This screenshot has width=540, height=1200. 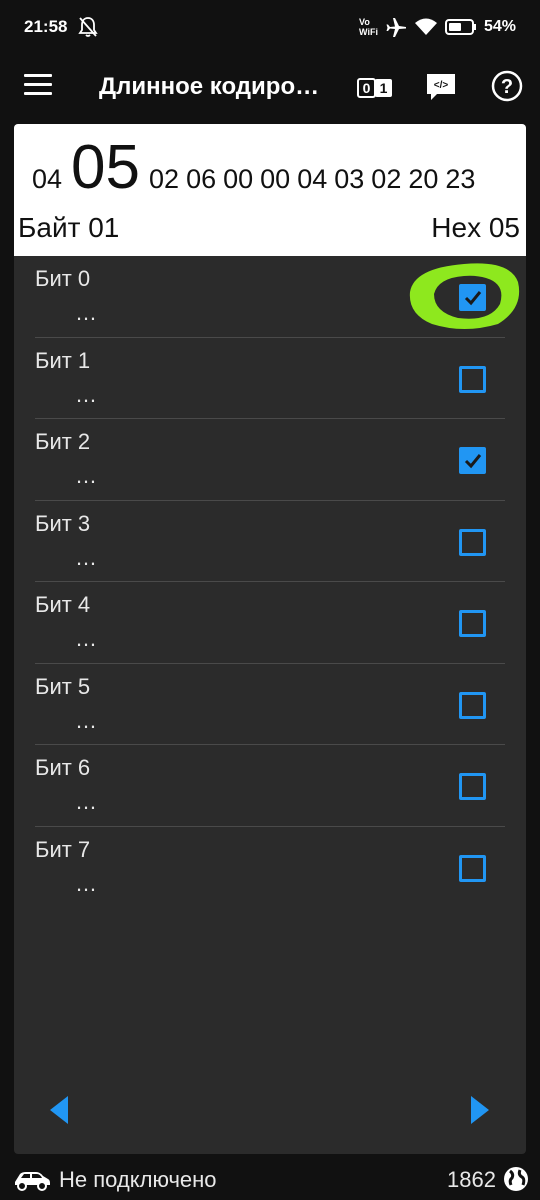 I want to click on globe-icon, so click(x=516, y=1179).